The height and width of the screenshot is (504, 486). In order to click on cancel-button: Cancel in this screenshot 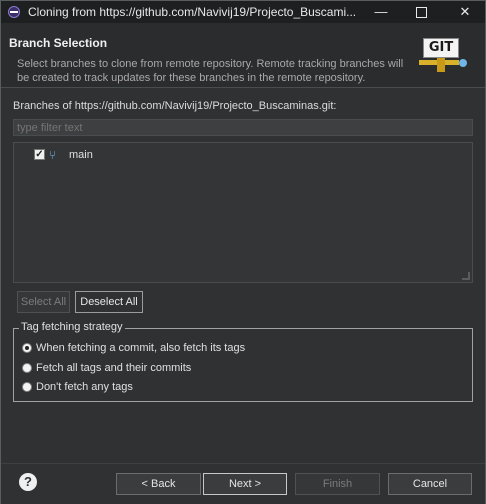, I will do `click(430, 484)`.